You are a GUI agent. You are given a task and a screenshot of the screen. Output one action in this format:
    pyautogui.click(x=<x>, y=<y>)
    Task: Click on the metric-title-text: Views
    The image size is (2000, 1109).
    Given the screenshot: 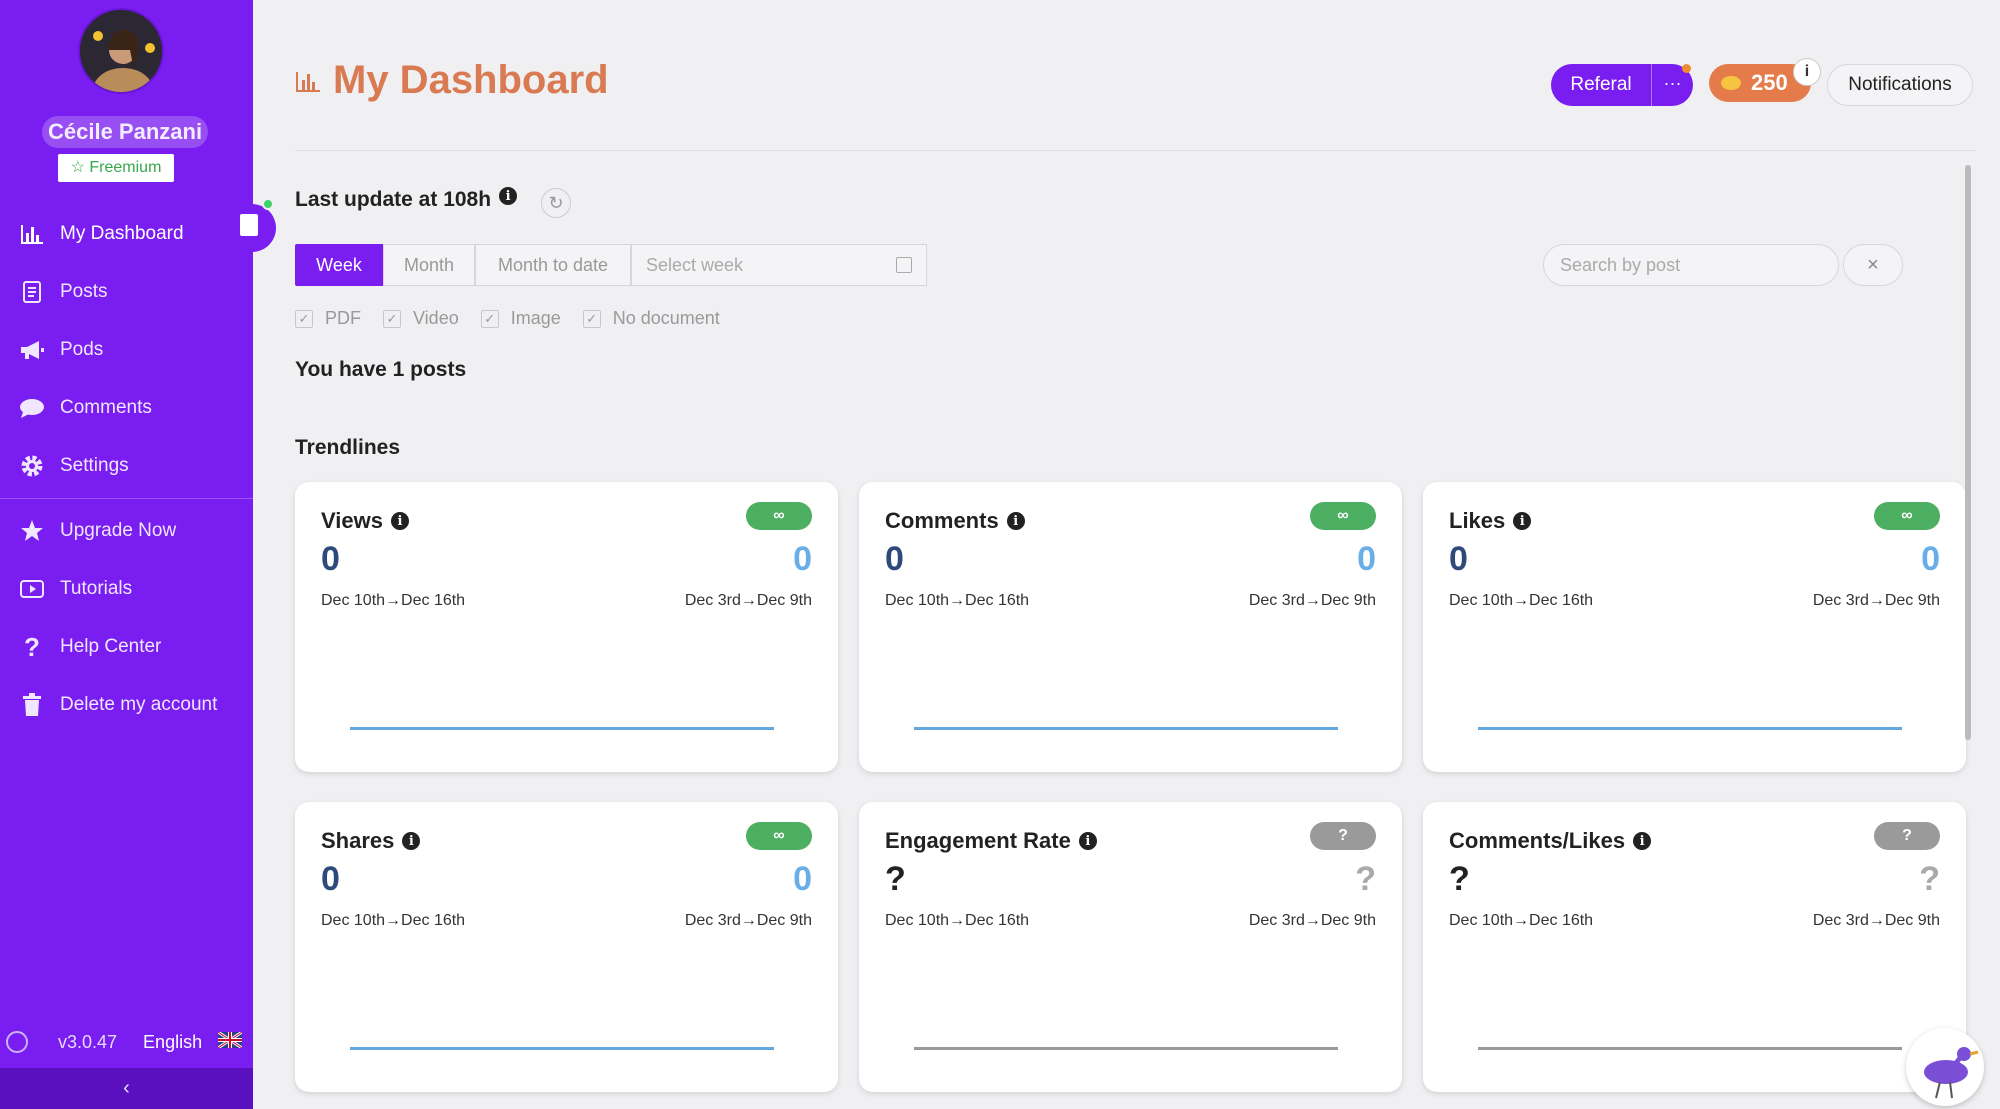 What is the action you would take?
    pyautogui.click(x=352, y=520)
    